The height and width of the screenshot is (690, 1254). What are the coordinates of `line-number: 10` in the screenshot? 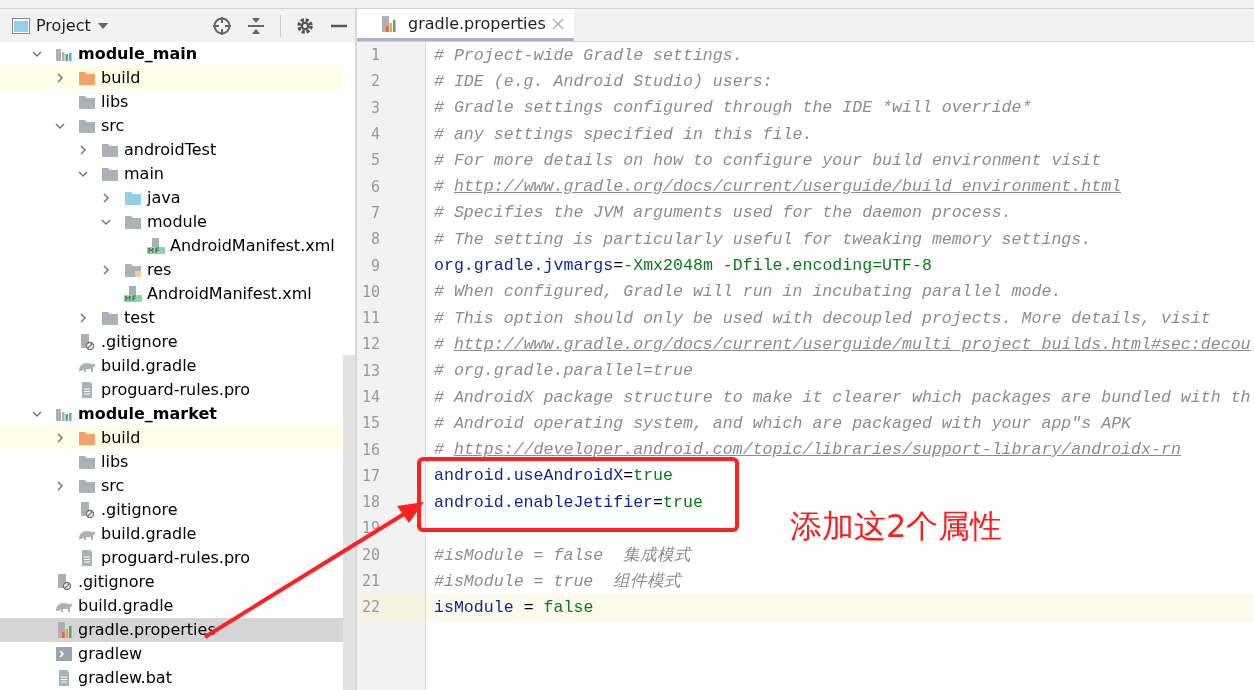 It's located at (391, 291).